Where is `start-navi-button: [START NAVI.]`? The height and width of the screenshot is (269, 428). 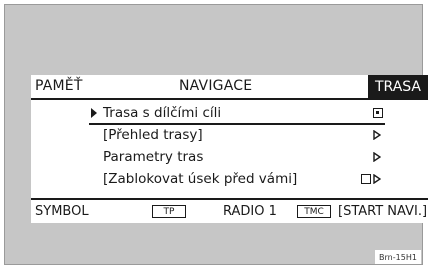 start-navi-button: [START NAVI.] is located at coordinates (382, 211).